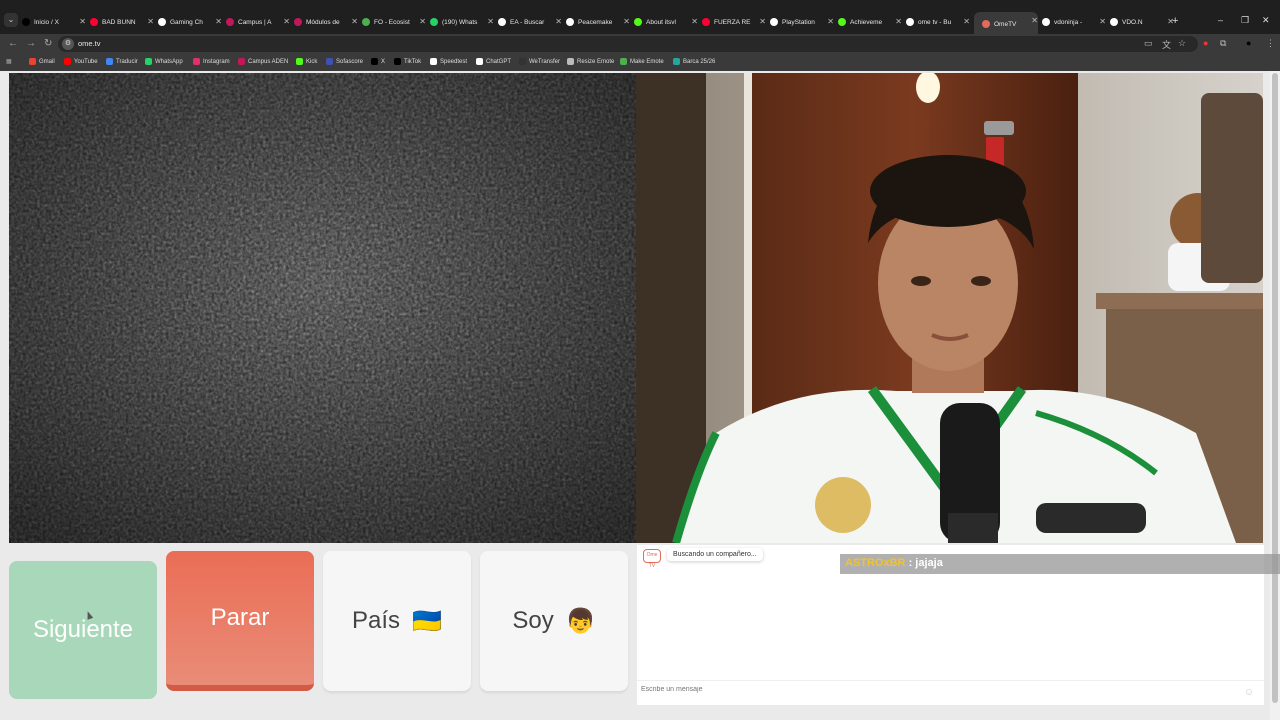 The height and width of the screenshot is (720, 1280). I want to click on bookmark-item: Traducir, so click(122, 61).